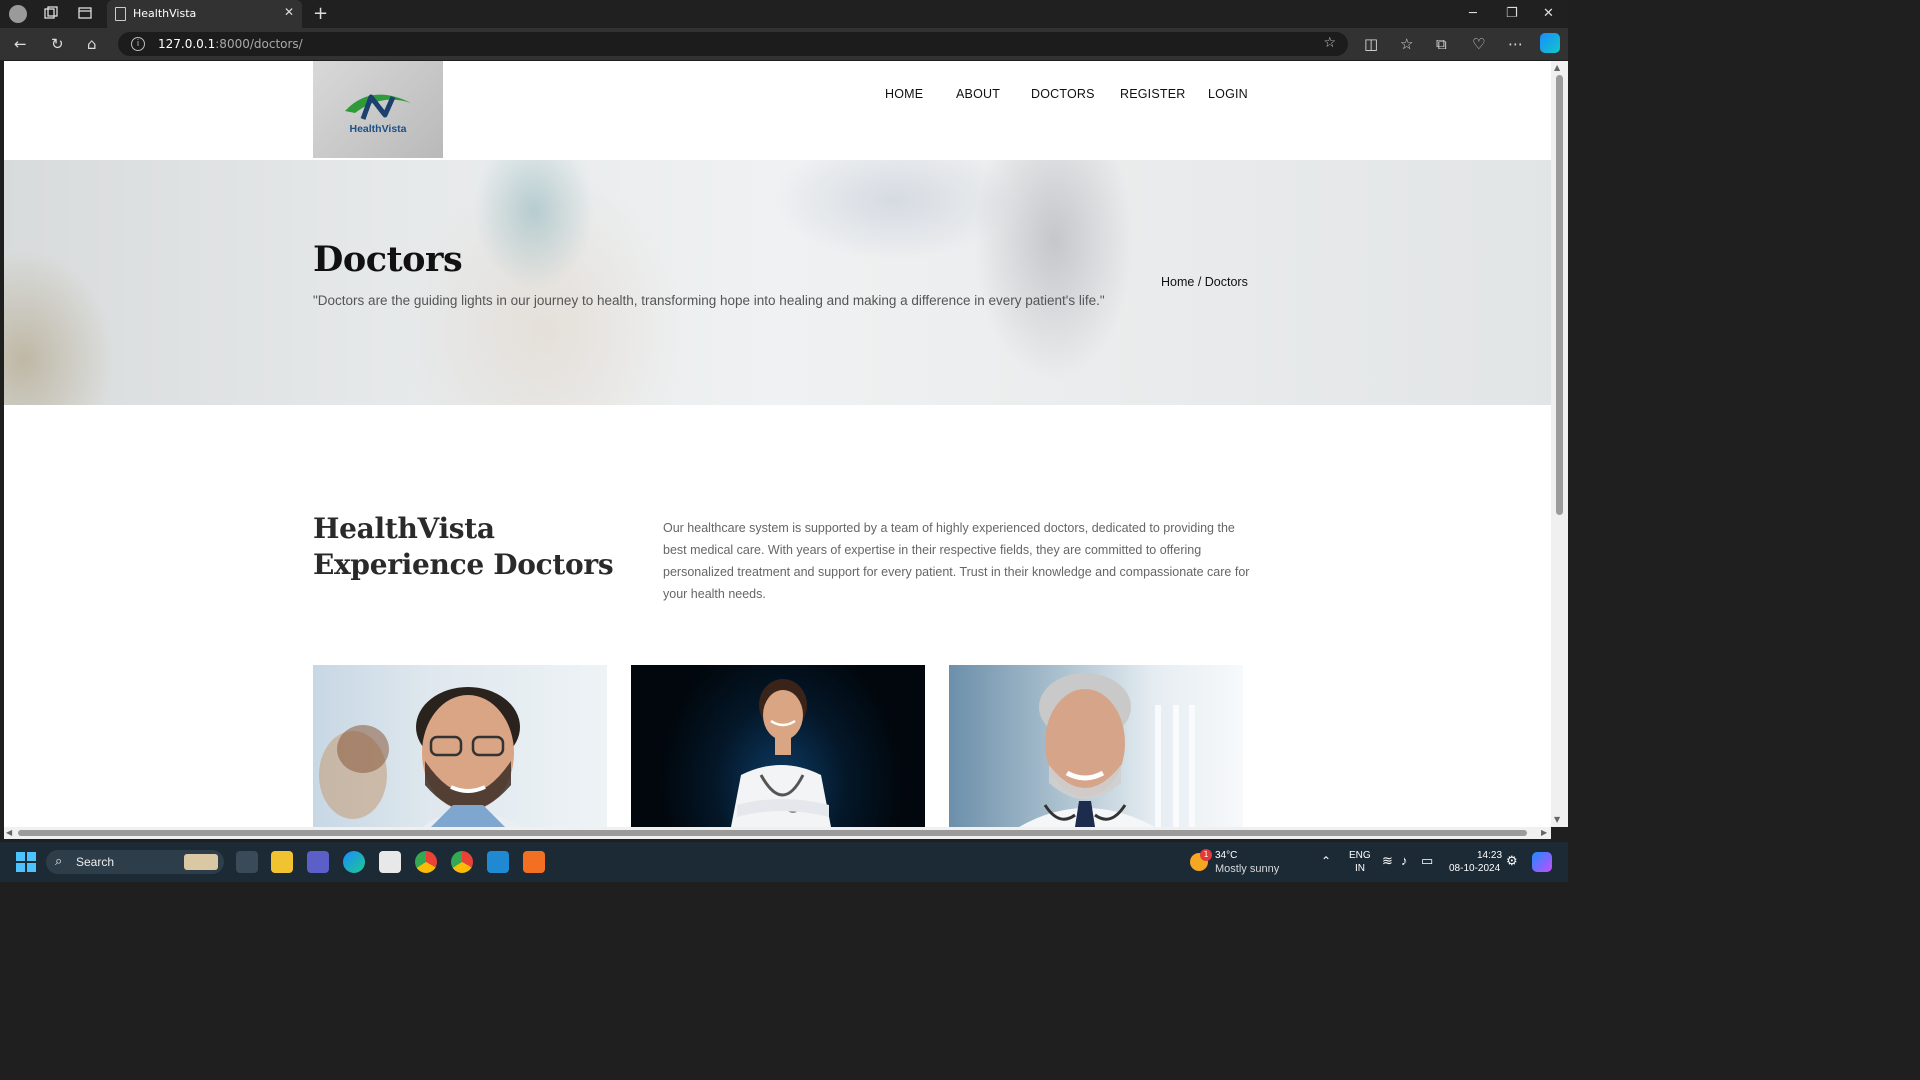 The height and width of the screenshot is (1080, 1920). What do you see at coordinates (1226, 855) in the screenshot?
I see `weather-temp: 34°C` at bounding box center [1226, 855].